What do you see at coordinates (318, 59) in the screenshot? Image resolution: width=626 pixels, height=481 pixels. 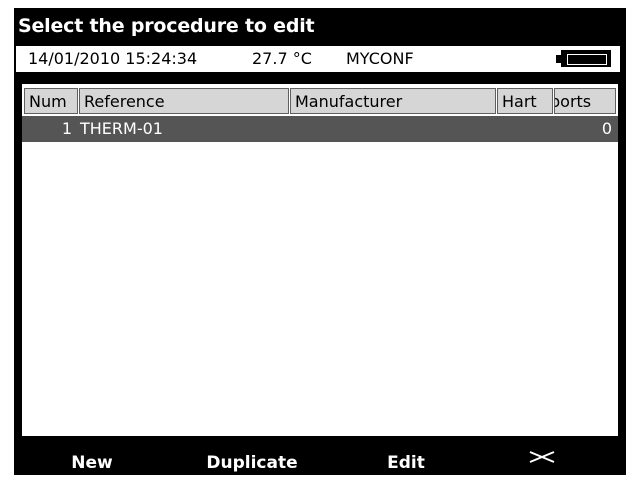 I see `status-bar: 14/01/2010 15:24:34 27.7 °C MYCONF` at bounding box center [318, 59].